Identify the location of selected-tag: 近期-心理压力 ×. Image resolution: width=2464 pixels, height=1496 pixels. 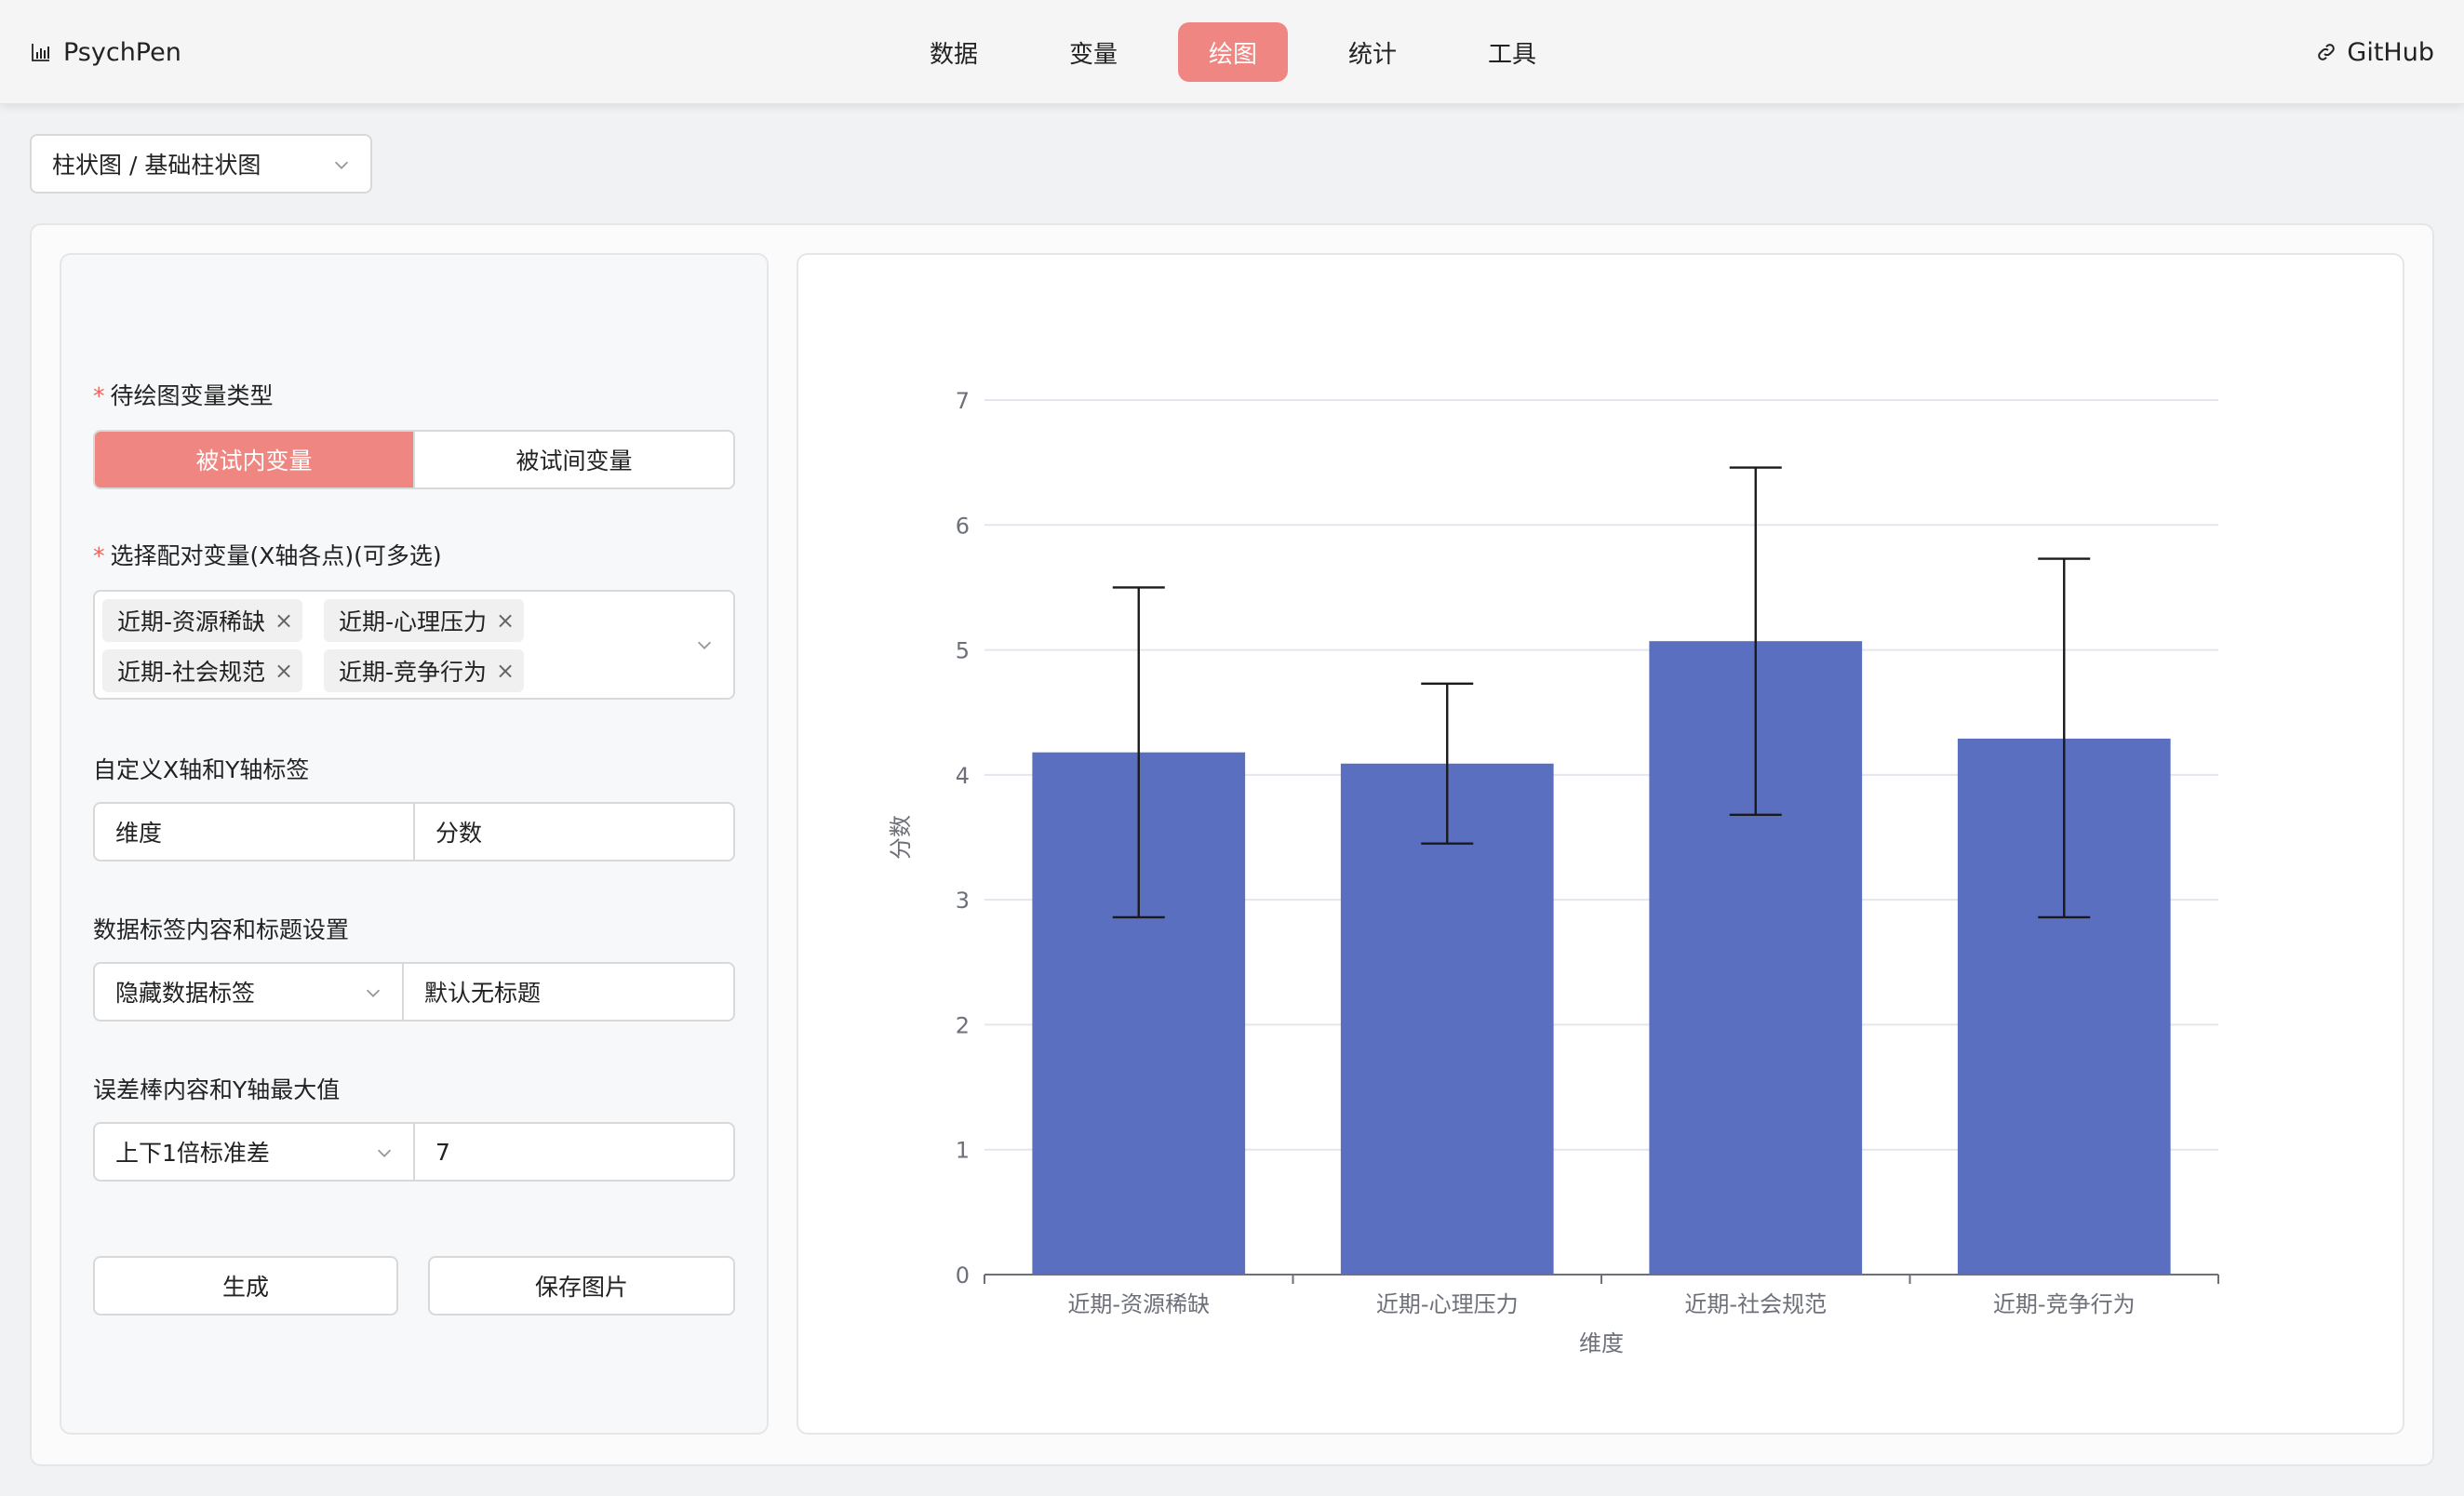
(424, 620).